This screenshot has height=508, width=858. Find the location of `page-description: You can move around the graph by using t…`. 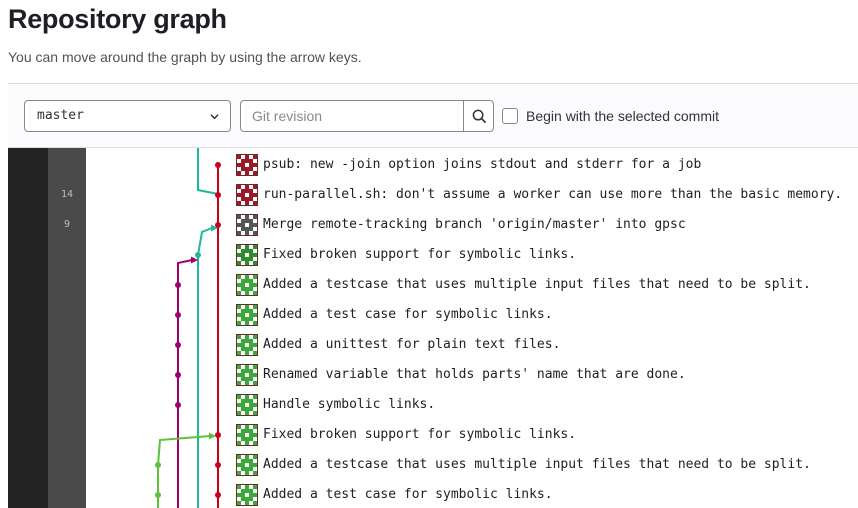

page-description: You can move around the graph by using t… is located at coordinates (185, 57).